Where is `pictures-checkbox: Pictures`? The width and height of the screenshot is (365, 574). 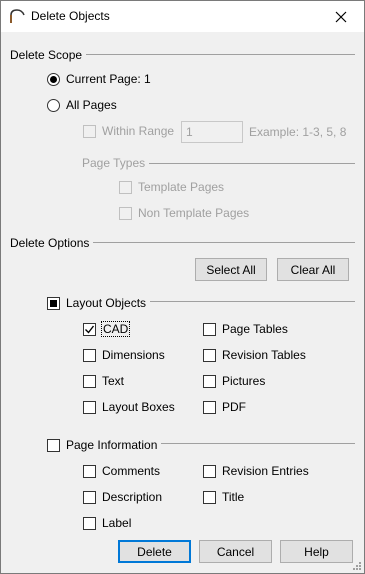
pictures-checkbox: Pictures is located at coordinates (234, 381).